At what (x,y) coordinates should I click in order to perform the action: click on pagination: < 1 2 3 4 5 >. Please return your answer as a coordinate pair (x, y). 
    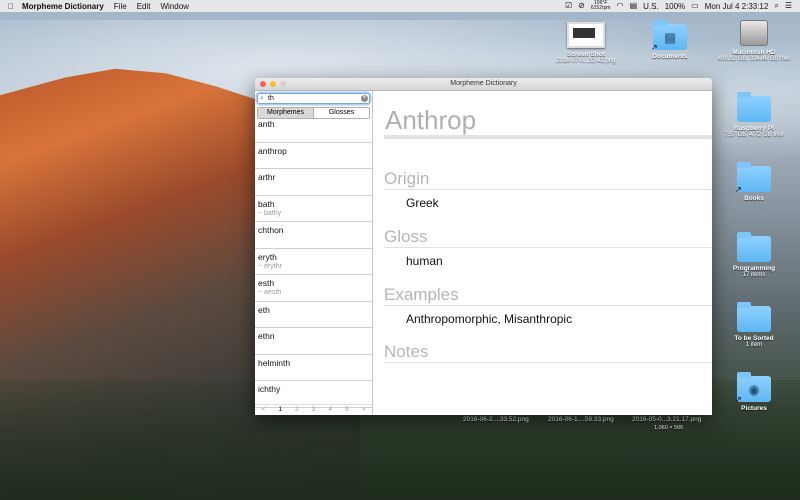
    Looking at the image, I should click on (313, 409).